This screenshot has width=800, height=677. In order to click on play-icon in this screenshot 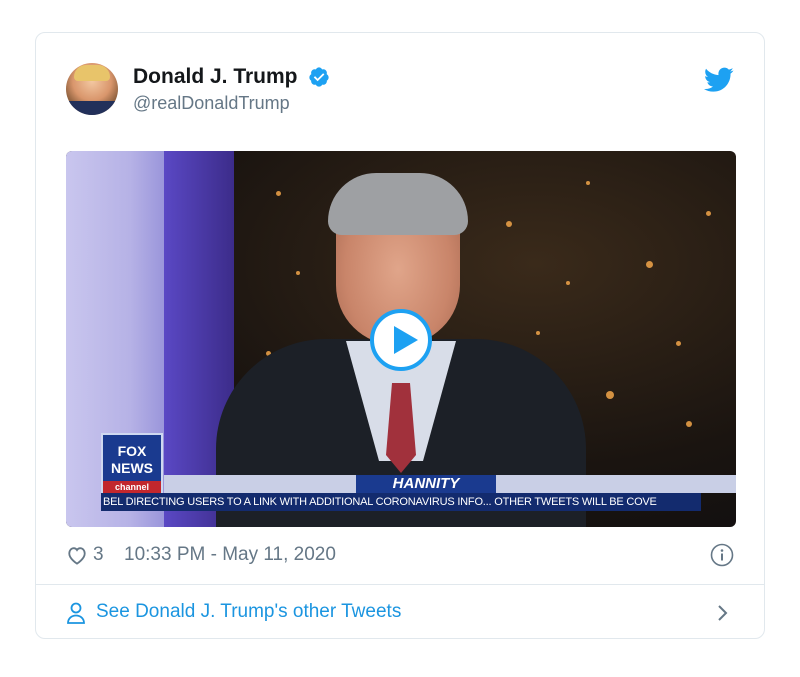, I will do `click(401, 340)`.